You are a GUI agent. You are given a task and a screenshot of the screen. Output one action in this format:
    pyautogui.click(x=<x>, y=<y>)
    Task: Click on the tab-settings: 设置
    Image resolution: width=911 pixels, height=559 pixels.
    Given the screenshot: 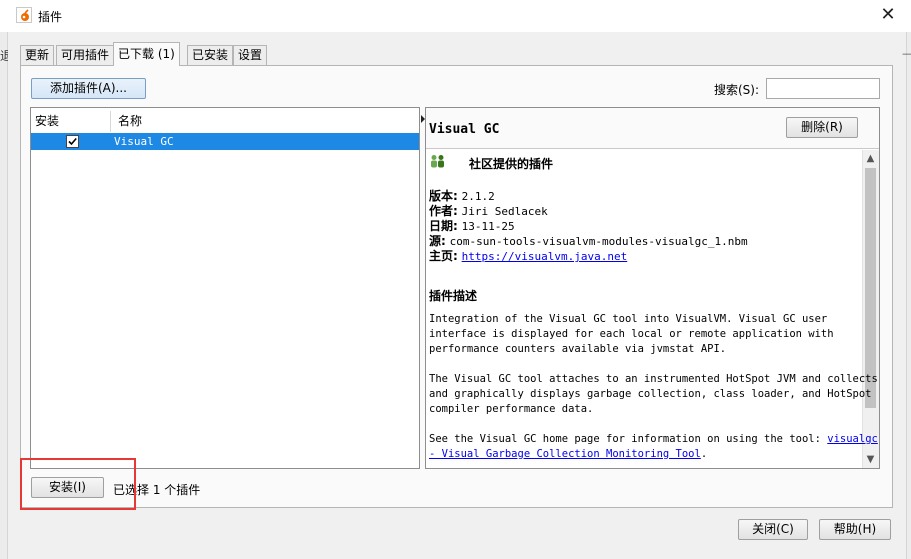 What is the action you would take?
    pyautogui.click(x=250, y=55)
    